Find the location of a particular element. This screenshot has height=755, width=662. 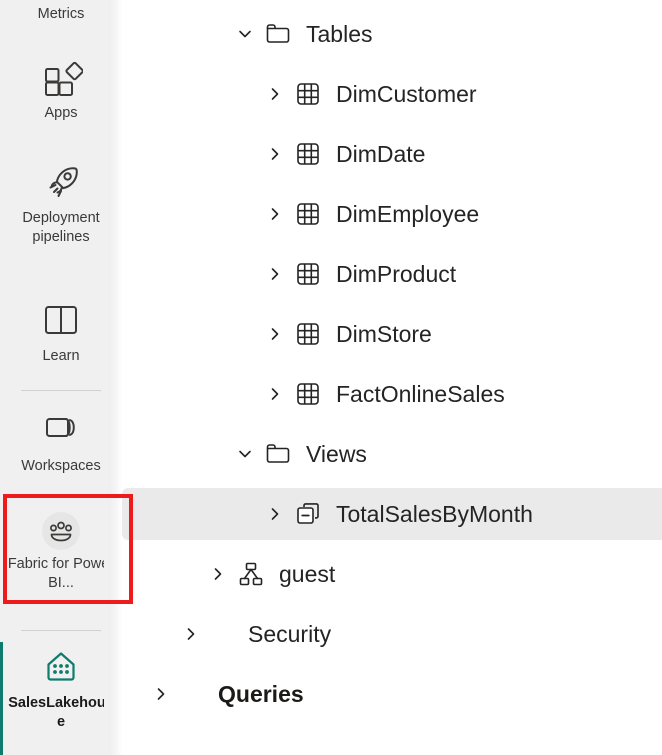

apps-icon is located at coordinates (61, 77).